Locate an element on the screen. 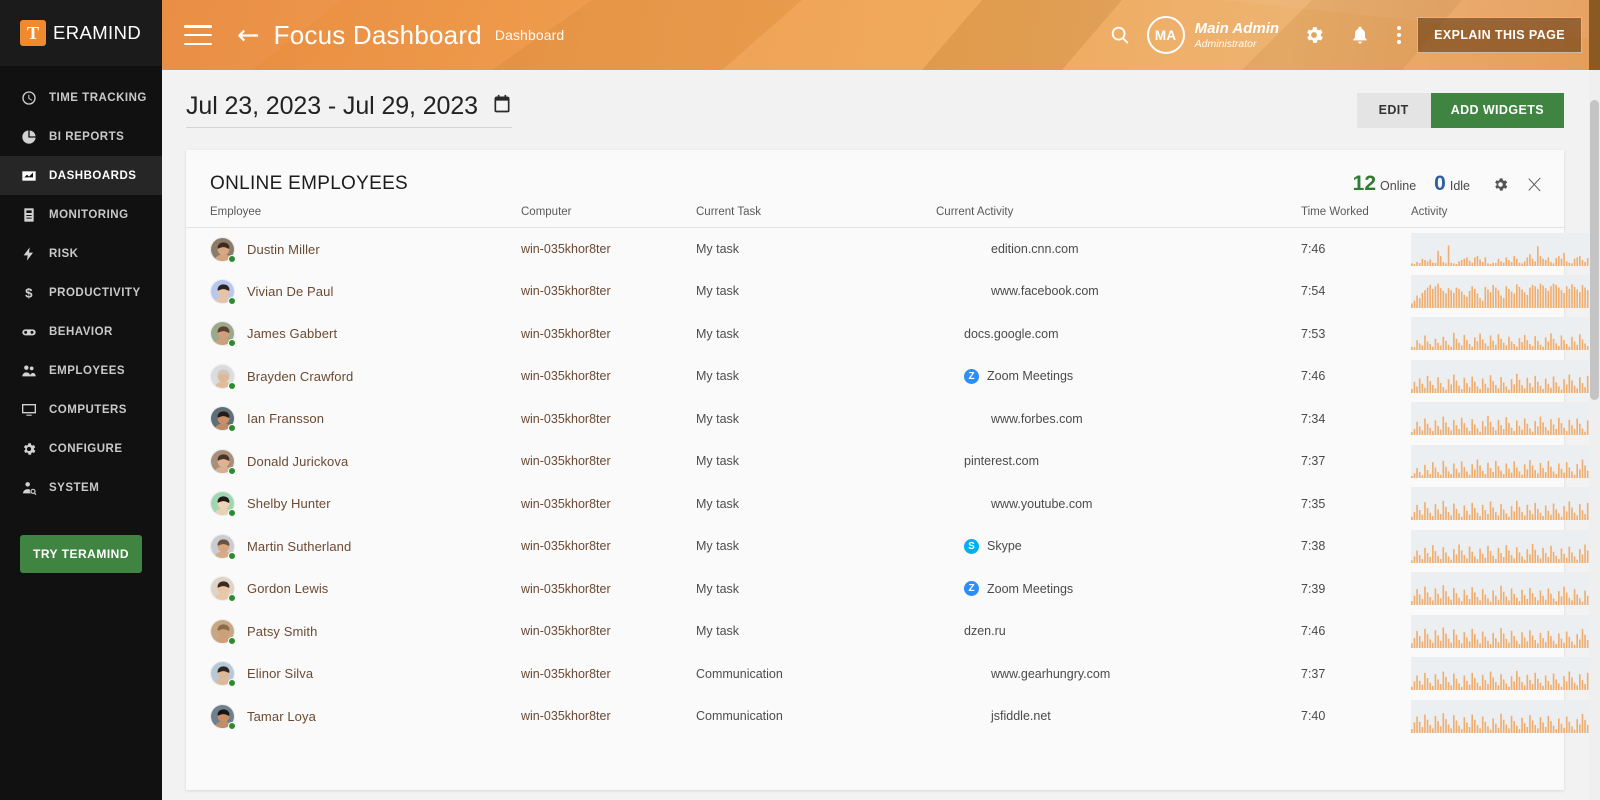 This screenshot has width=1600, height=800. sidebar-item-configure: CONFIGURE is located at coordinates (81, 448).